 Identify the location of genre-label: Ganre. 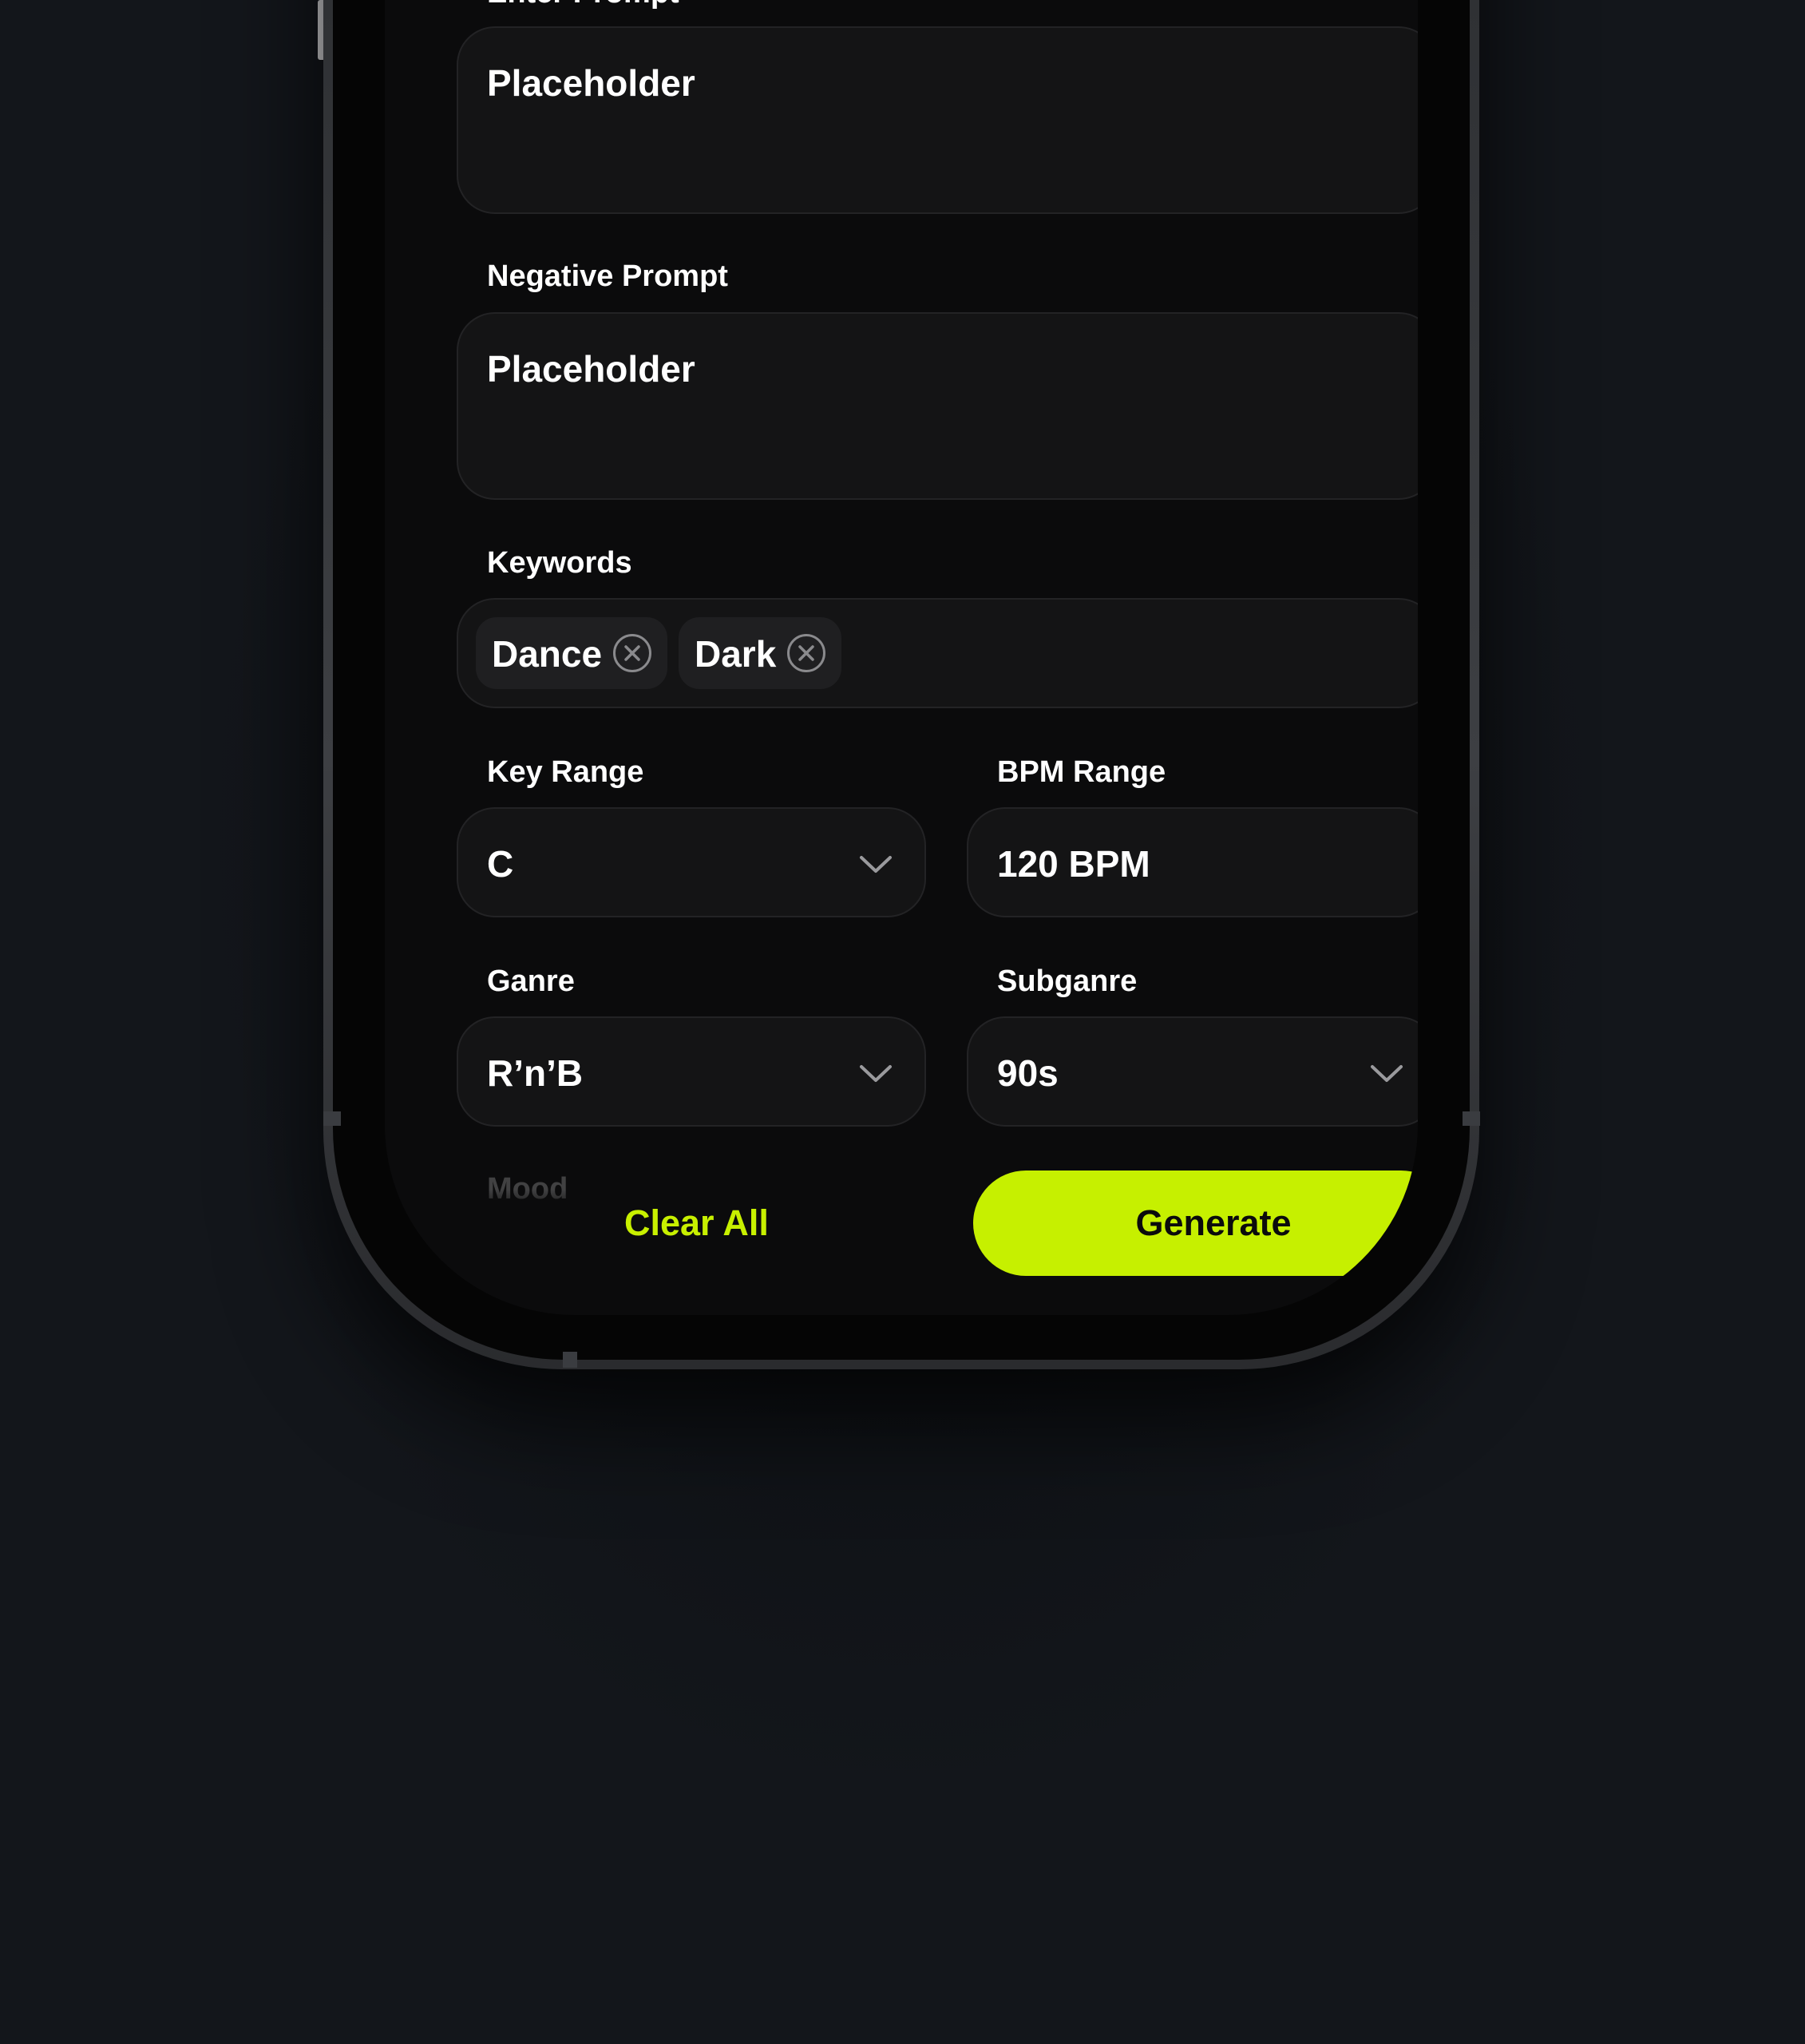
(531, 981).